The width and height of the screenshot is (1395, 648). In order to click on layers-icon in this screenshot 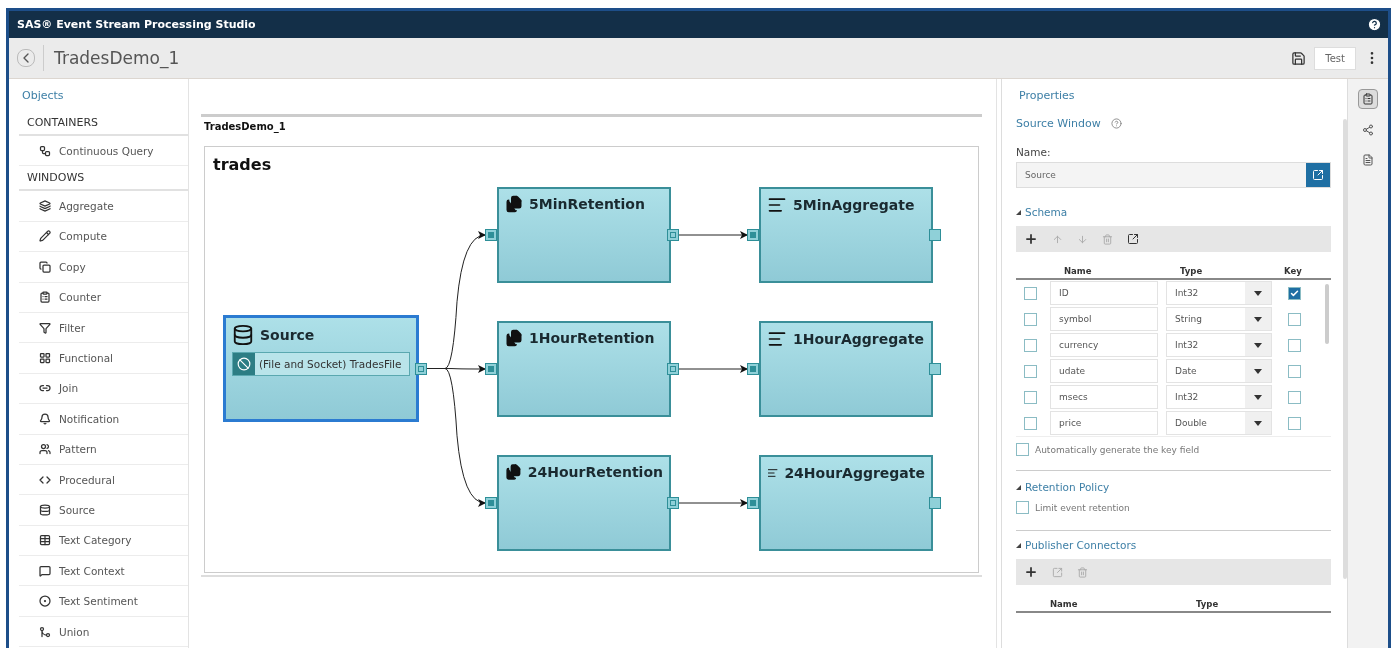, I will do `click(45, 206)`.